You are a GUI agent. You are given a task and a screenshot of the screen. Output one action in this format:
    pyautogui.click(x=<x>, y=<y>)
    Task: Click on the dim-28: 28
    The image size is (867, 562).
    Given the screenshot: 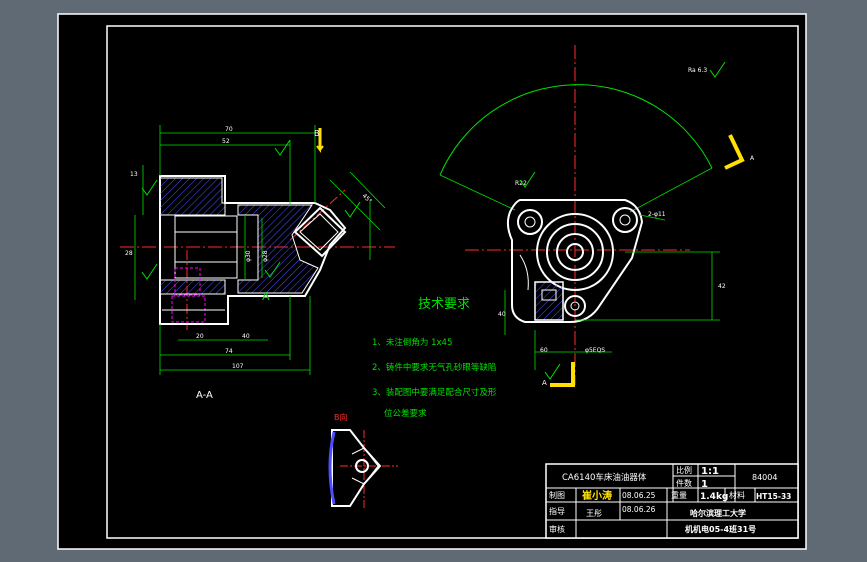 What is the action you would take?
    pyautogui.click(x=129, y=253)
    